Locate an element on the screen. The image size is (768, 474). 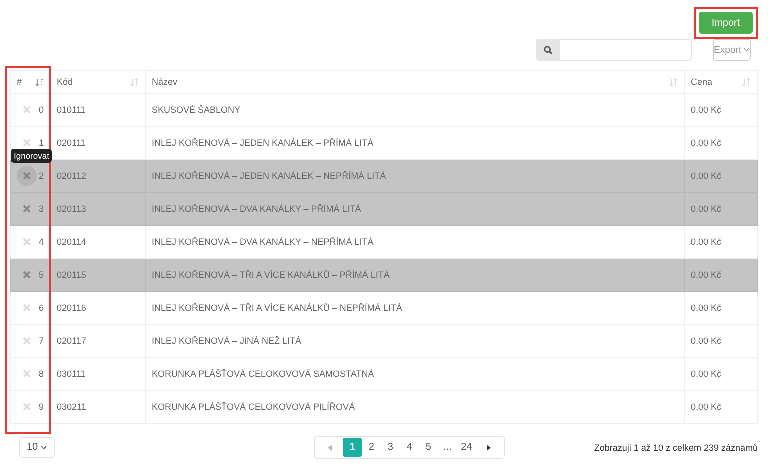
page-button: 24 is located at coordinates (466, 447).